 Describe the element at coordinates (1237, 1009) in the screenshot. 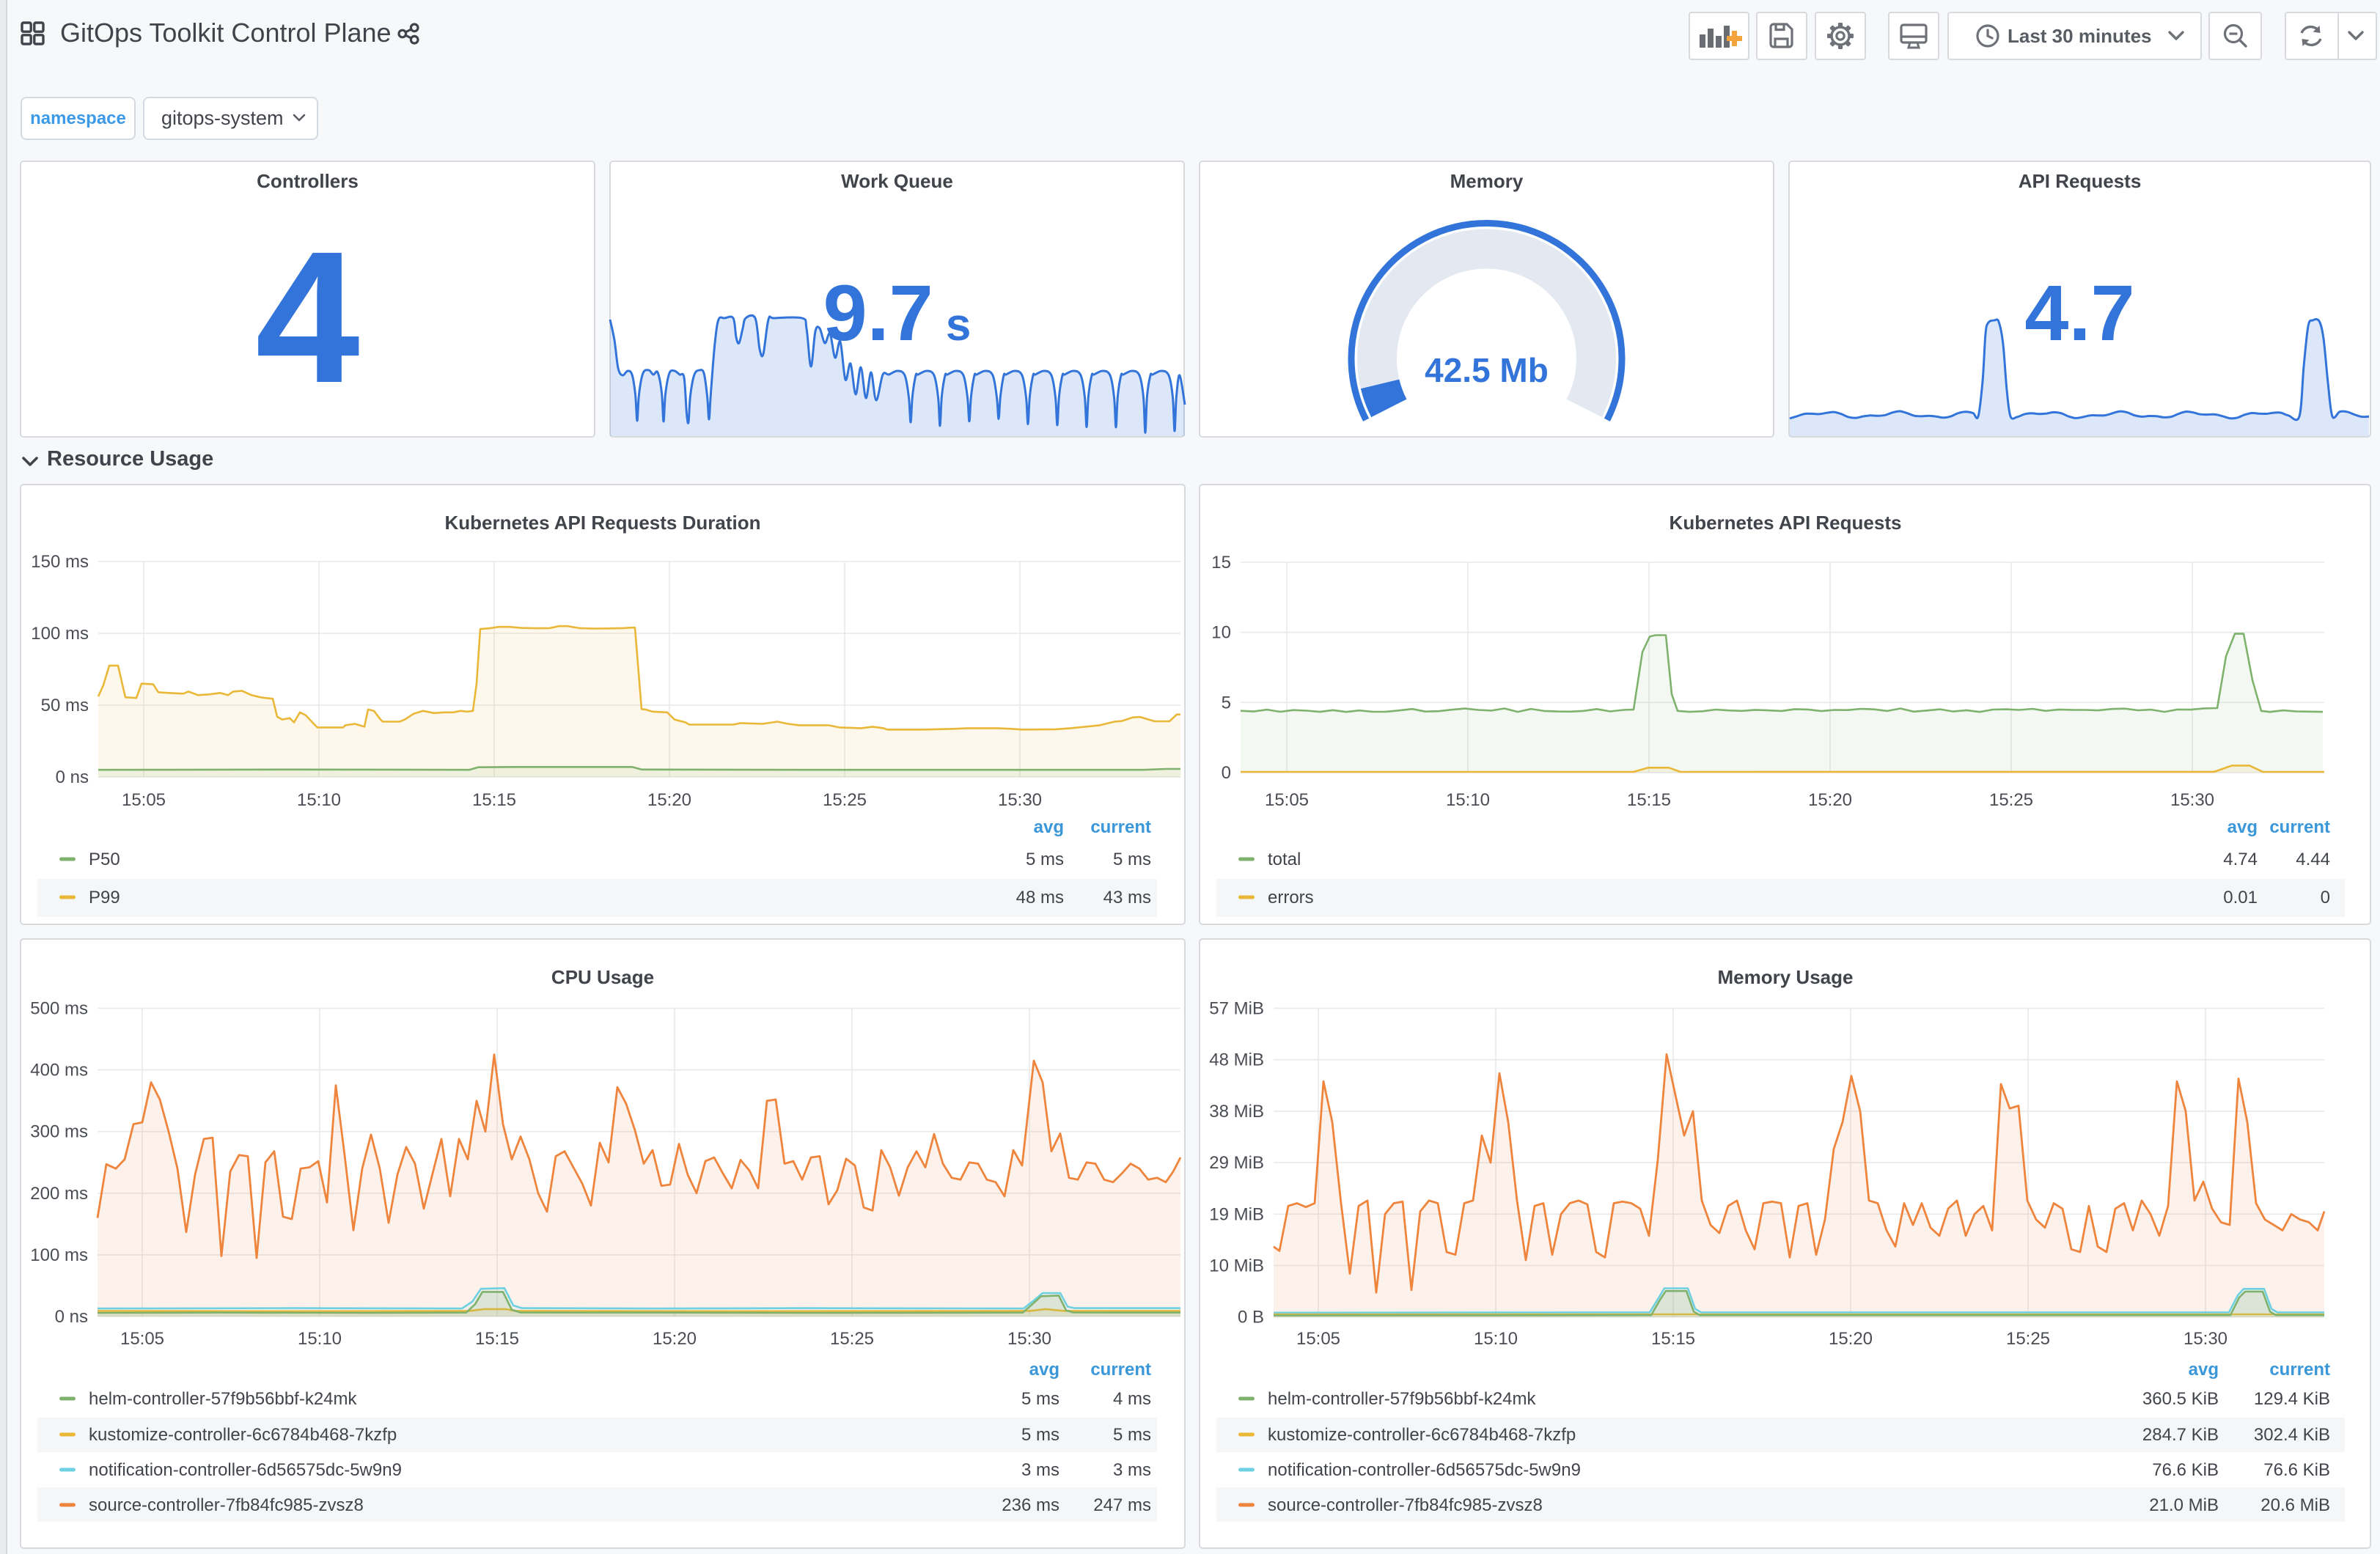

I see `svg-text: 57 MiB` at that location.